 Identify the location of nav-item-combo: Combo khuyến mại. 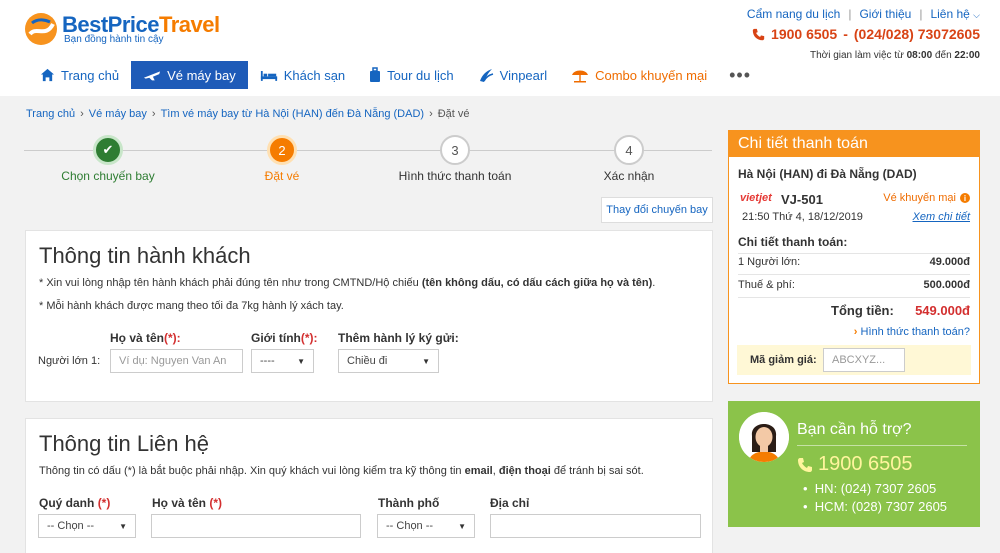
(639, 75).